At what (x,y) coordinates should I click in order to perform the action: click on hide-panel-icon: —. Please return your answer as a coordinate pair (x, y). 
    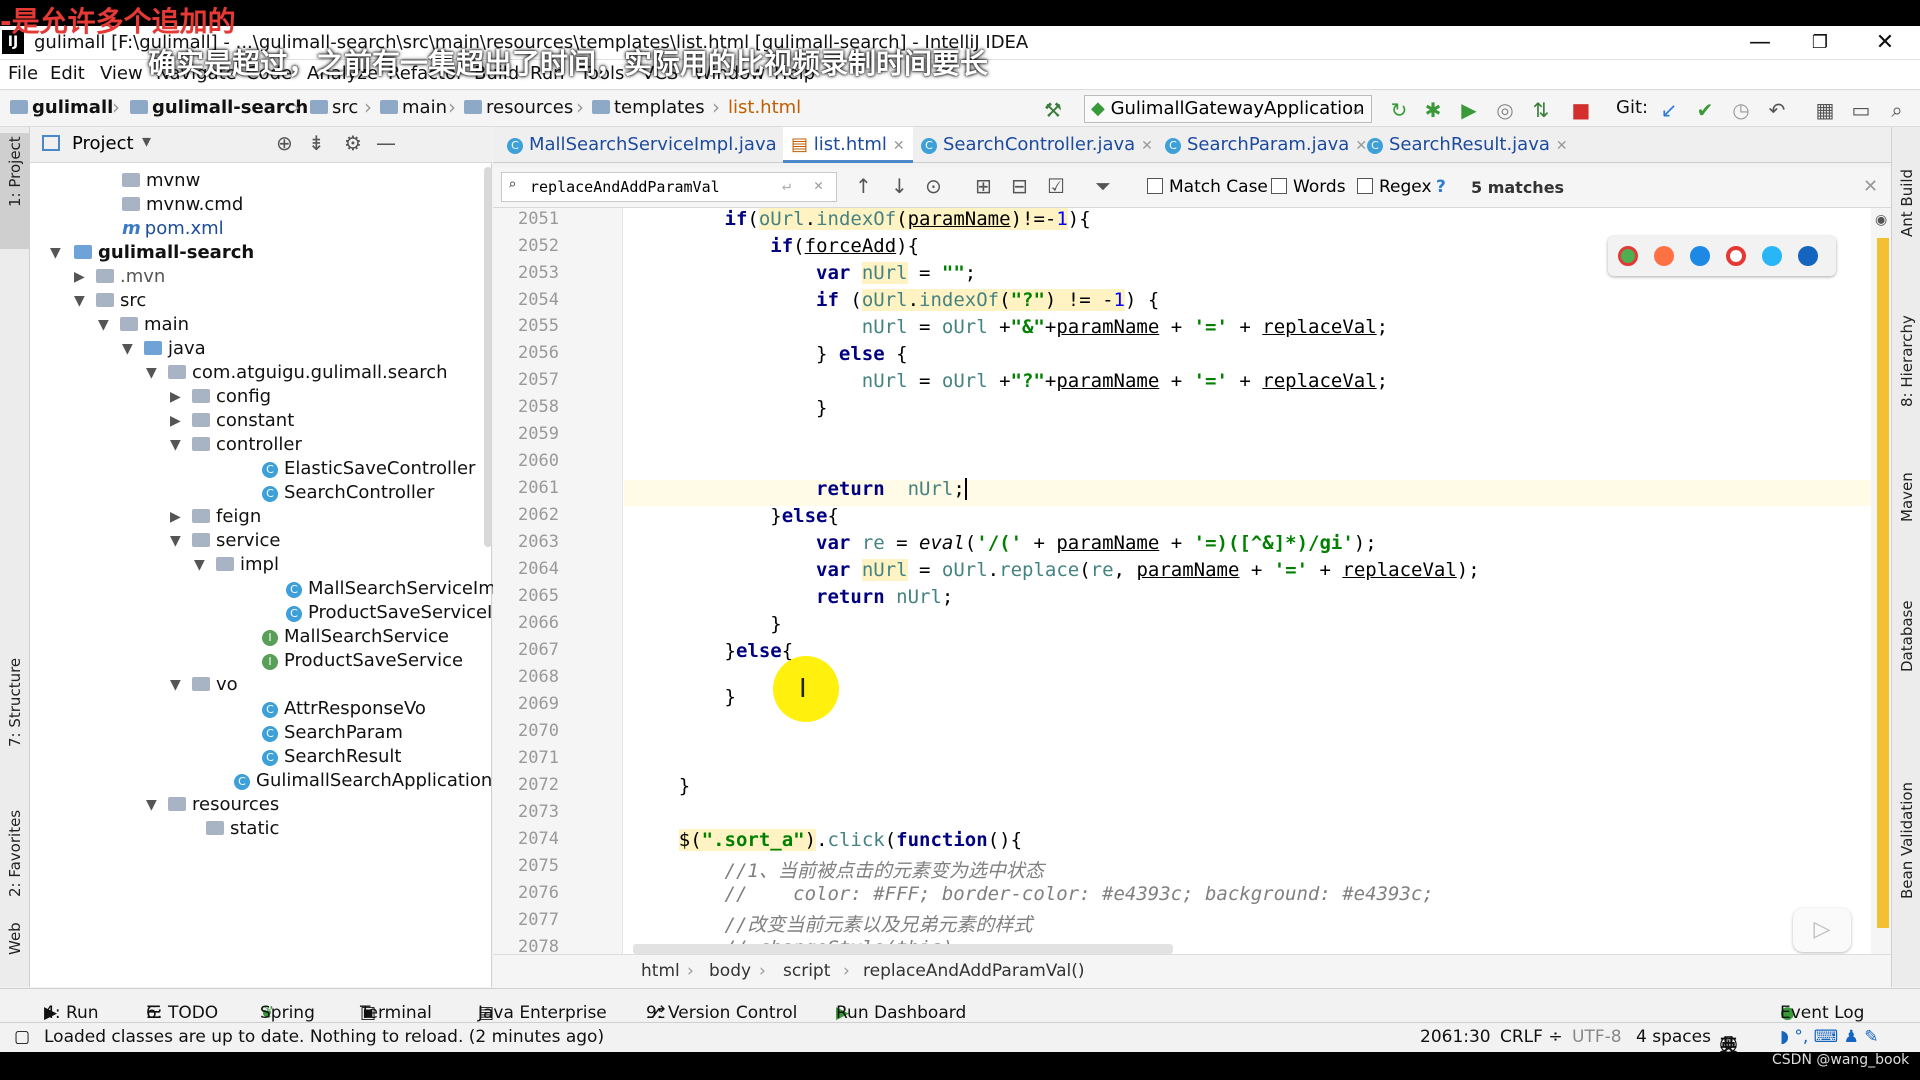
    Looking at the image, I should click on (386, 143).